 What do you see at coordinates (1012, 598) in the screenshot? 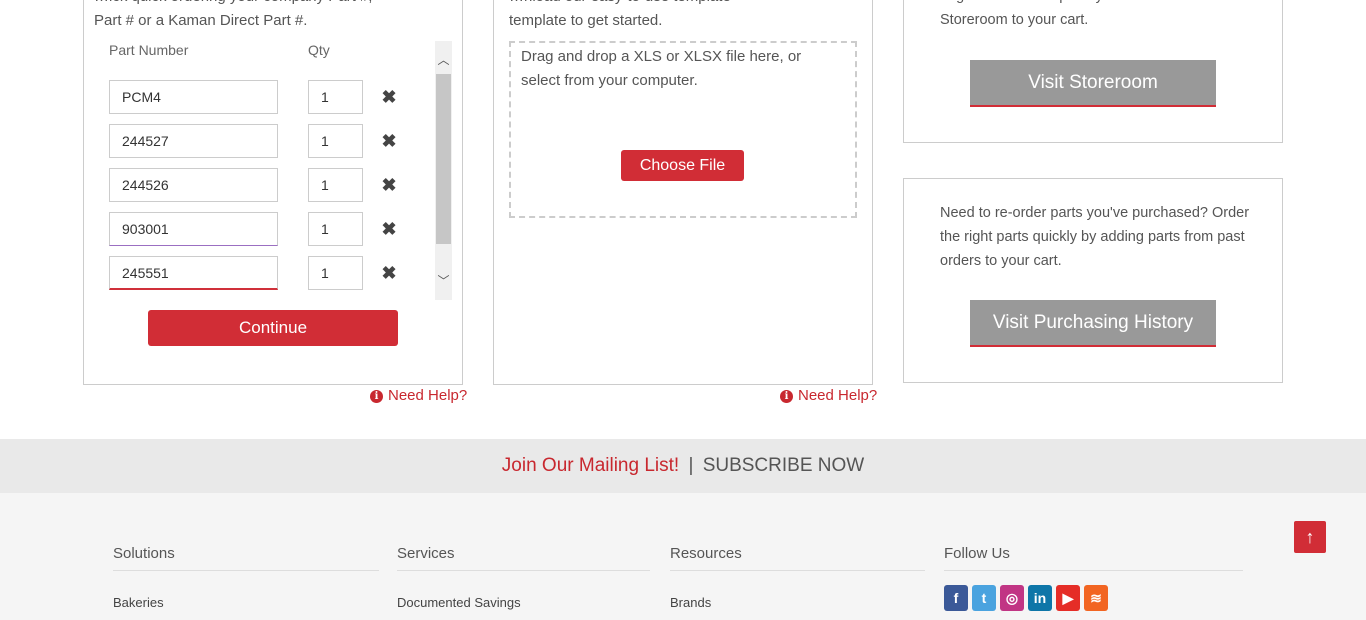
I see `instagram-icon: ◎` at bounding box center [1012, 598].